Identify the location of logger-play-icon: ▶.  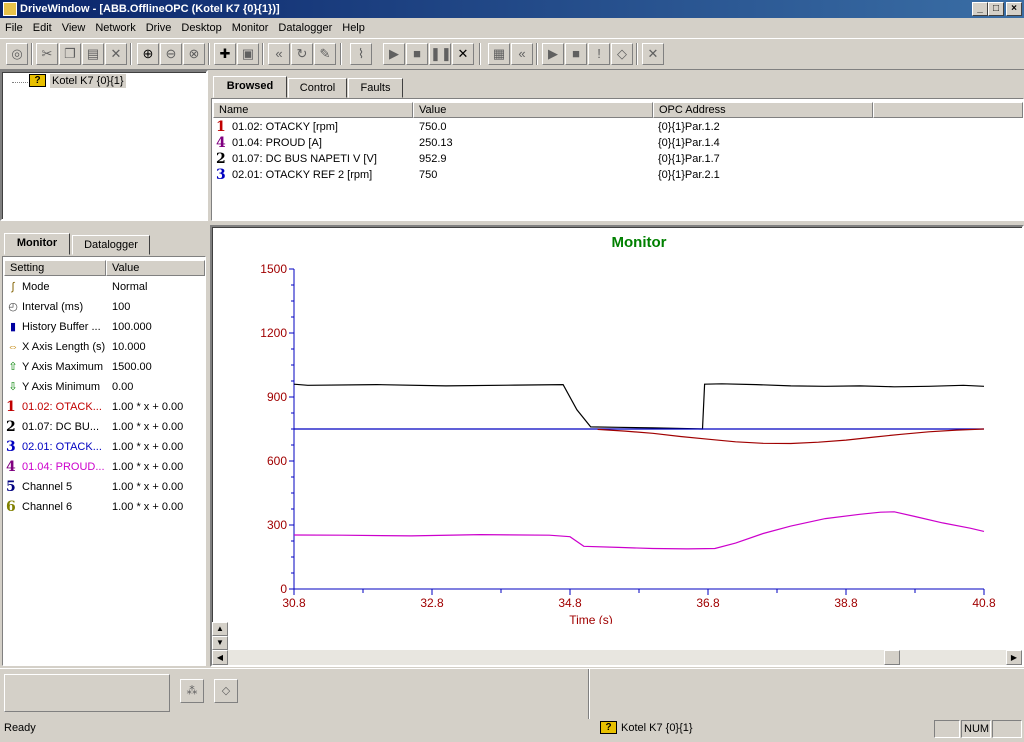
(553, 54).